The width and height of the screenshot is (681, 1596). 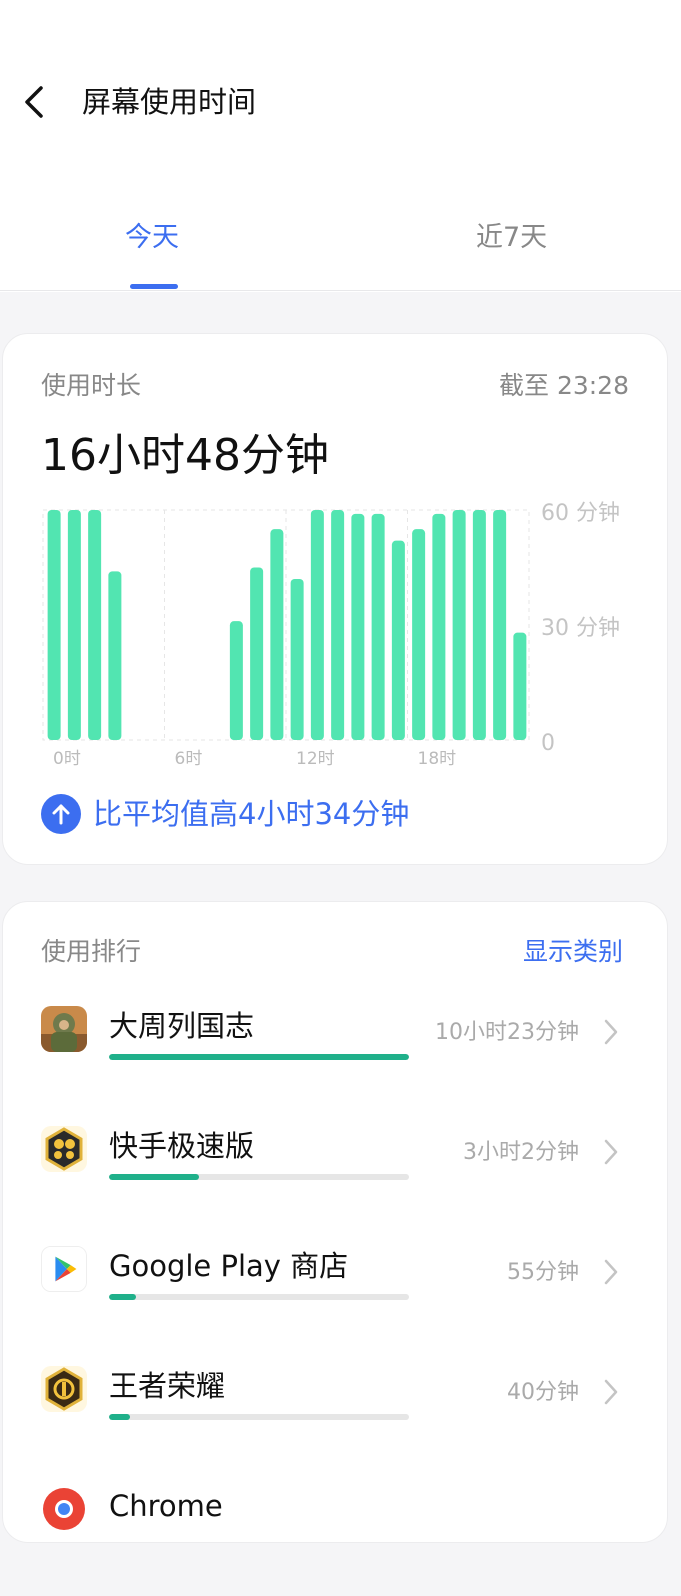 I want to click on app-row-2: 快手极速版 3小时2分钟, so click(x=335, y=1181).